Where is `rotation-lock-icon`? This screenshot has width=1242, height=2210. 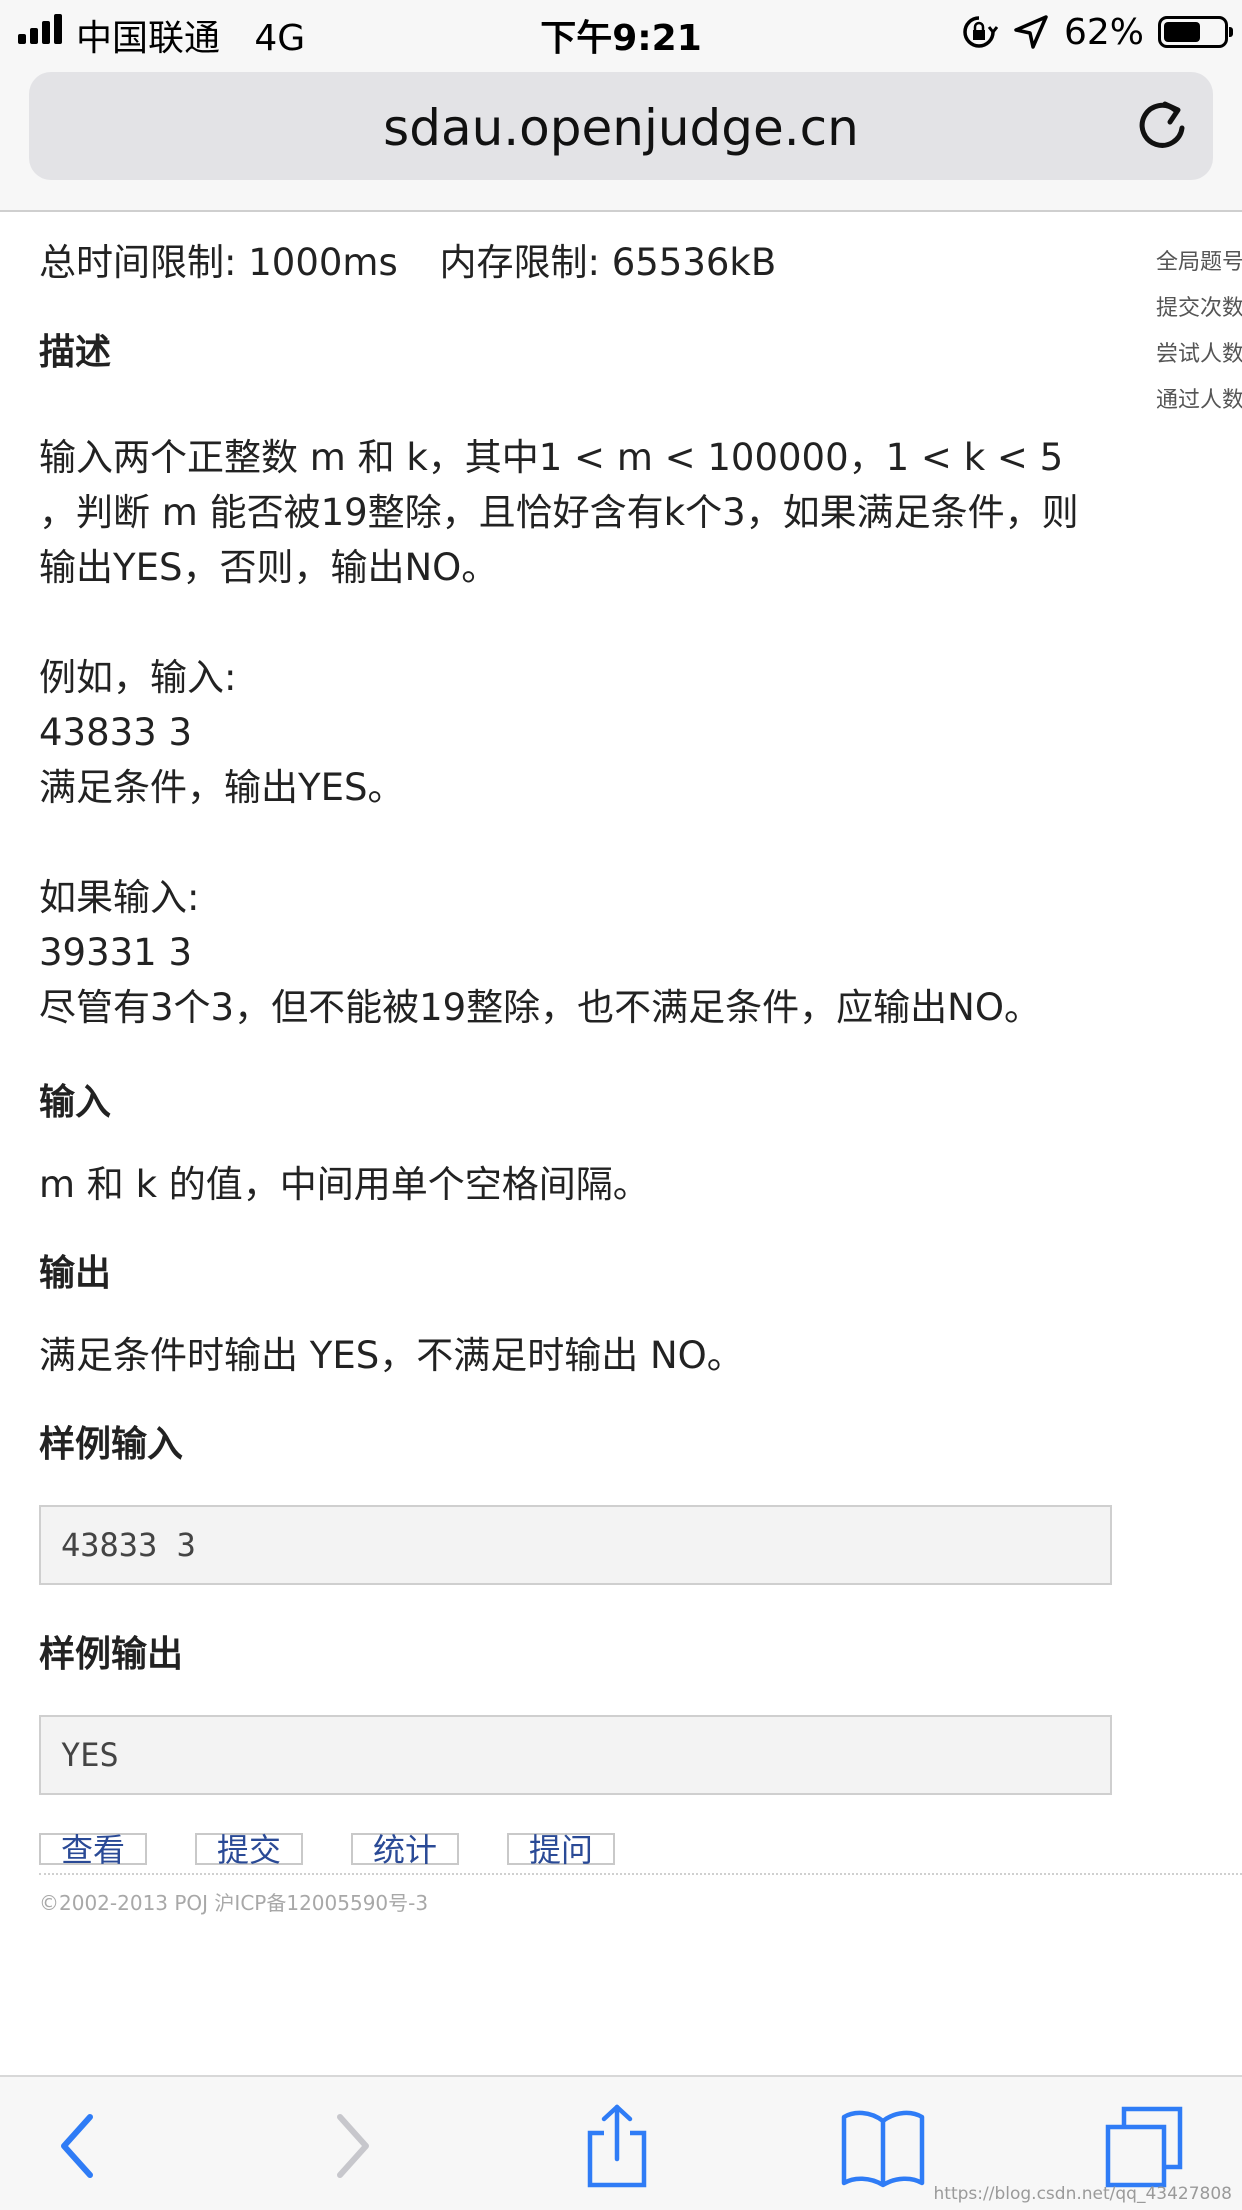 rotation-lock-icon is located at coordinates (980, 32).